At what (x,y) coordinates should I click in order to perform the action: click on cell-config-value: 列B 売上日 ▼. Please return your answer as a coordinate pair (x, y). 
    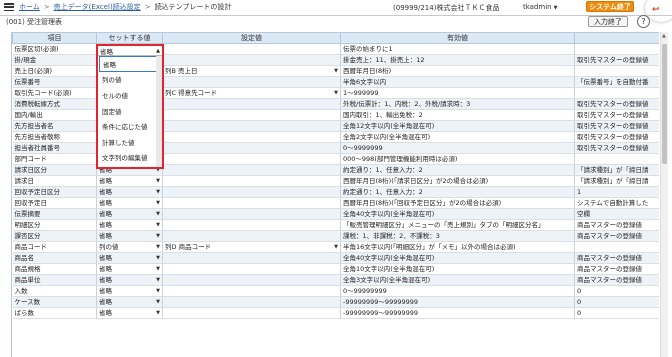
    Looking at the image, I should click on (251, 71).